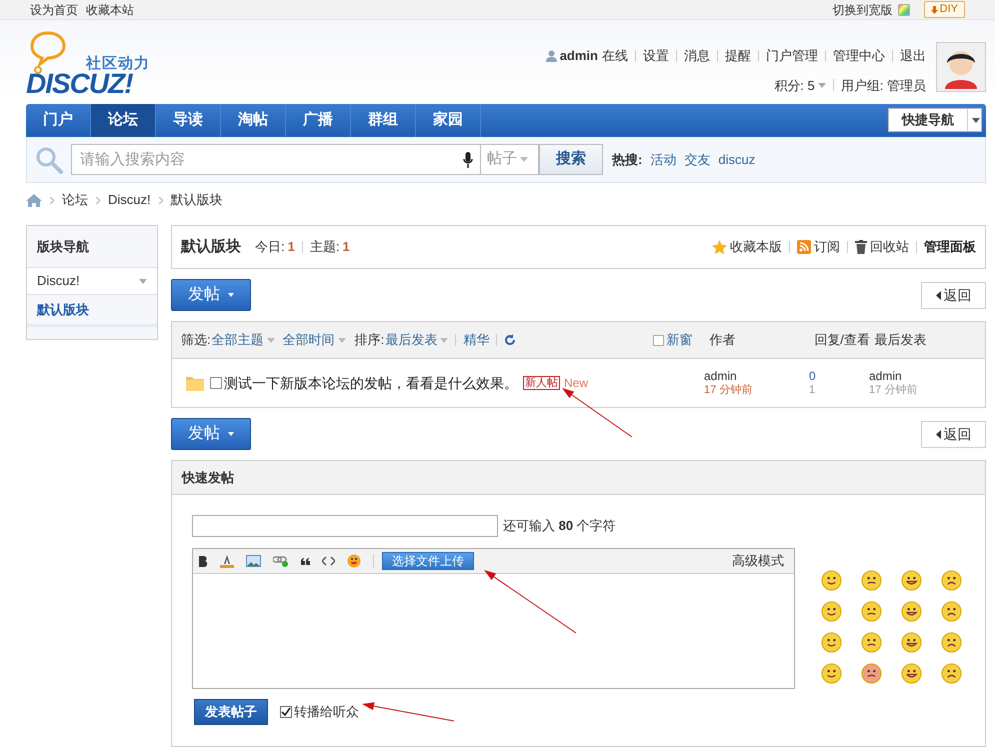 The height and width of the screenshot is (751, 995). Describe the element at coordinates (196, 200) in the screenshot. I see `breadcrumb-current: 默认版块` at that location.